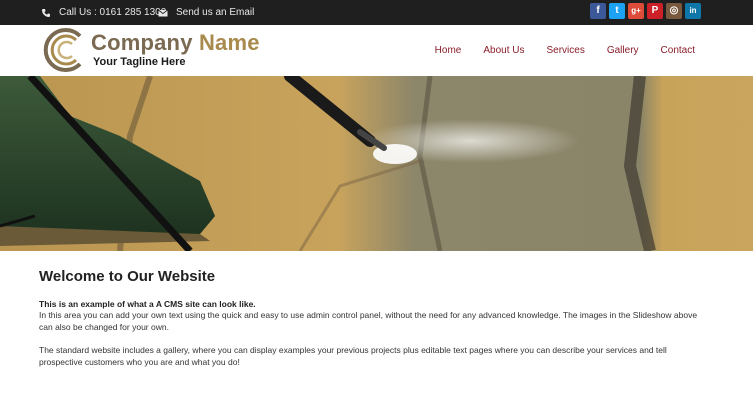  I want to click on nav-services: Services, so click(565, 50).